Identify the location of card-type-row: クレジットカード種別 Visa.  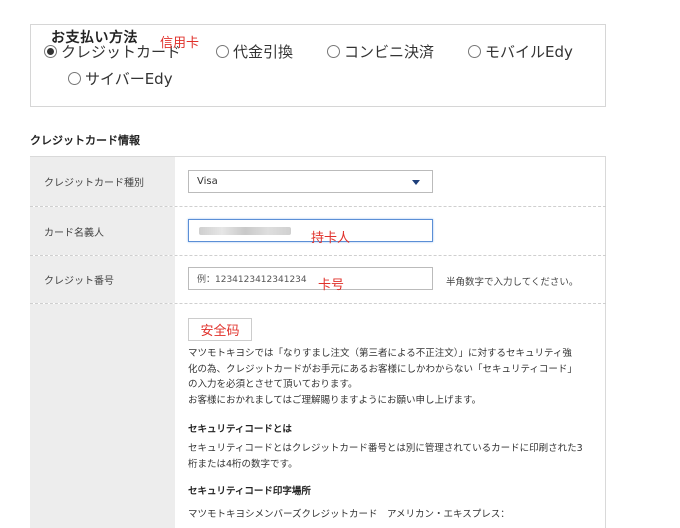
(318, 182).